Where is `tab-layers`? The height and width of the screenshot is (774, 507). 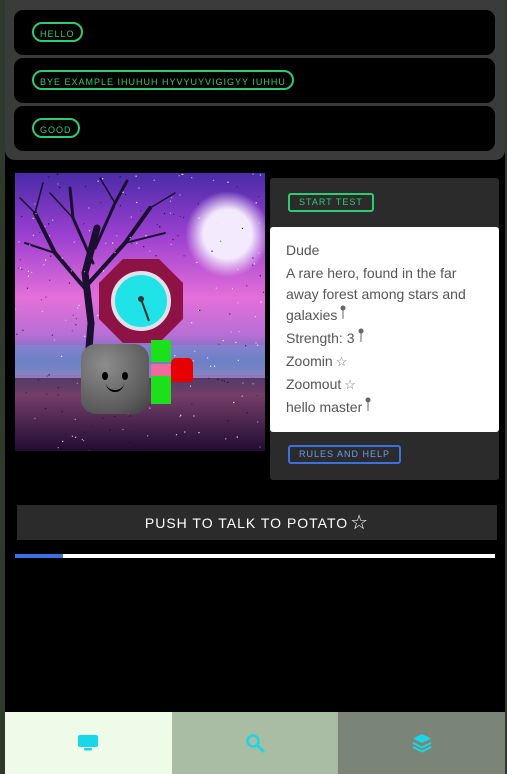
tab-layers is located at coordinates (421, 743).